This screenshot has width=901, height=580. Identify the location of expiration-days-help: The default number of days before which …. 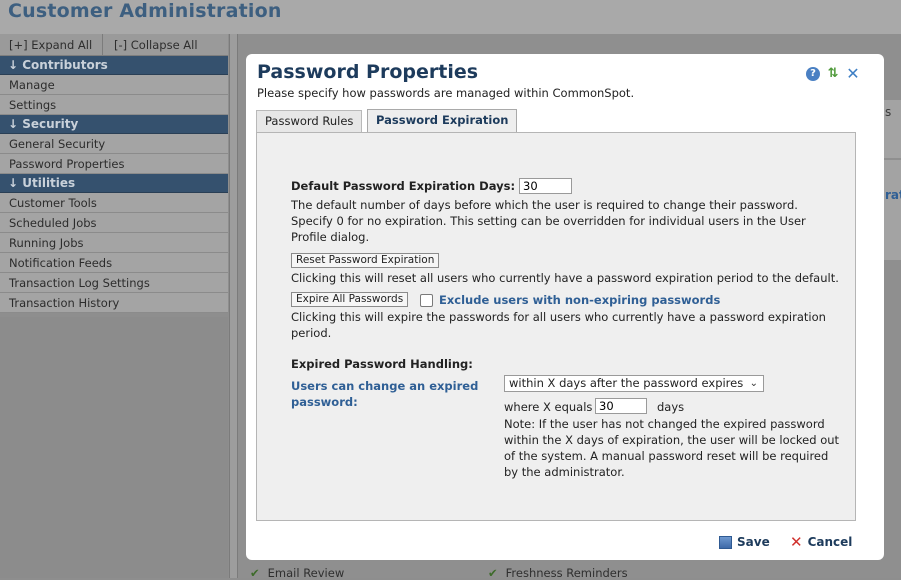
(548, 221).